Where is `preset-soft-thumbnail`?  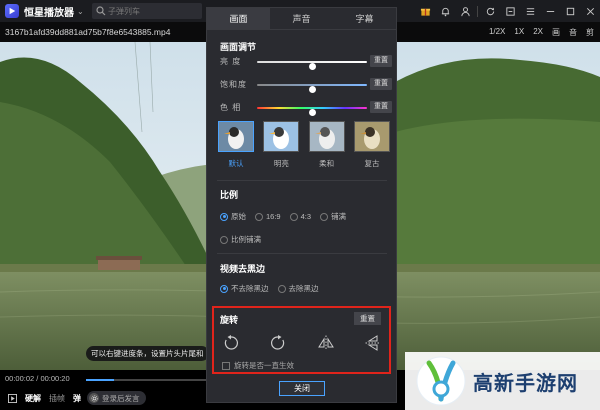 preset-soft-thumbnail is located at coordinates (326, 136).